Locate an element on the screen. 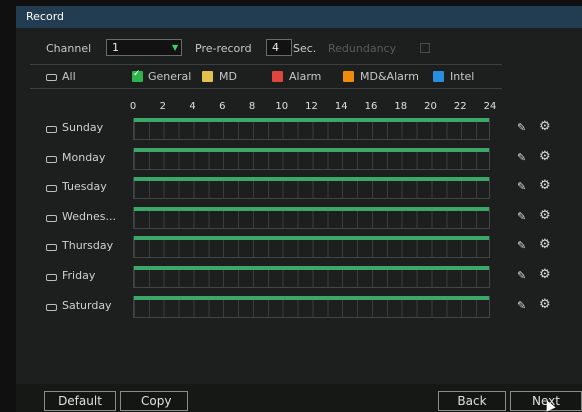 The image size is (582, 412). chevron-down-icon: ▼ is located at coordinates (175, 47).